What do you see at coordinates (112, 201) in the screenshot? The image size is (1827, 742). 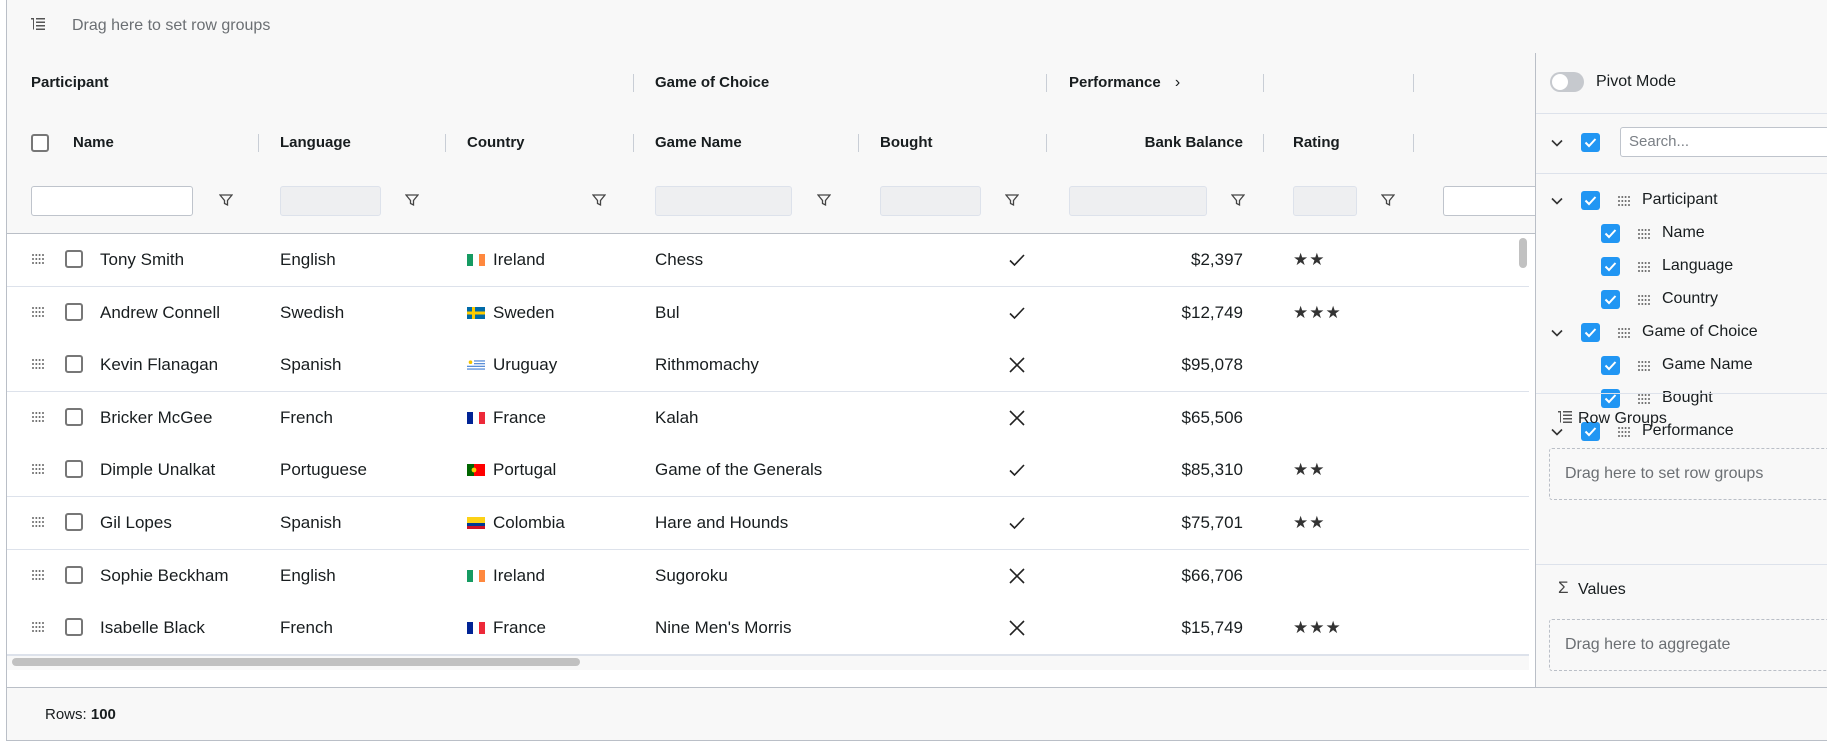 I see `name-filter-input` at bounding box center [112, 201].